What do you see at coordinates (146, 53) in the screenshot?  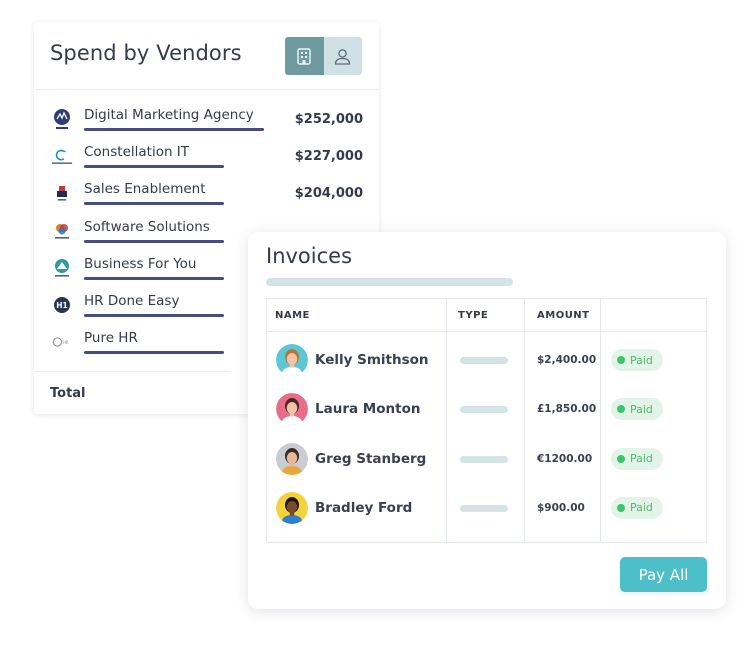 I see `vendors-title: Spend by Vendors` at bounding box center [146, 53].